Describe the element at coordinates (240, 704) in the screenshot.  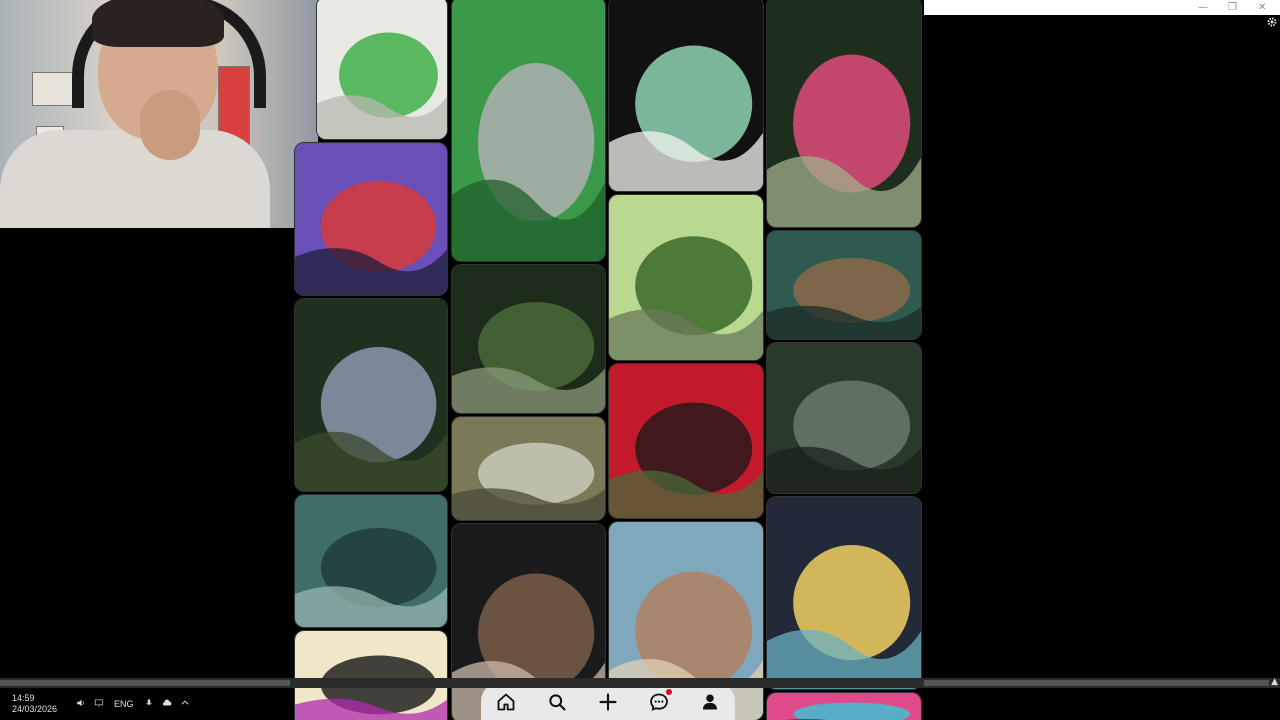
I see `taskbar-tray: 14:59 24/03/2026 ENG` at that location.